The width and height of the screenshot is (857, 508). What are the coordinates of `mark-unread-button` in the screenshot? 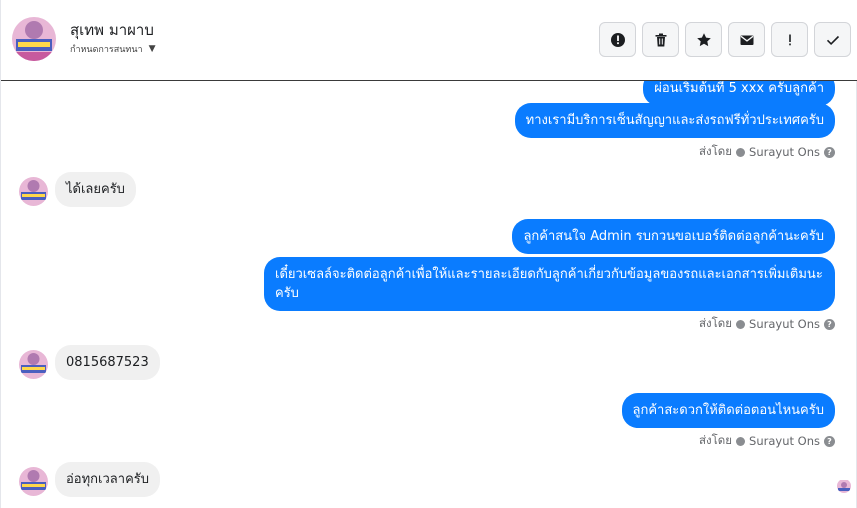 It's located at (746, 39).